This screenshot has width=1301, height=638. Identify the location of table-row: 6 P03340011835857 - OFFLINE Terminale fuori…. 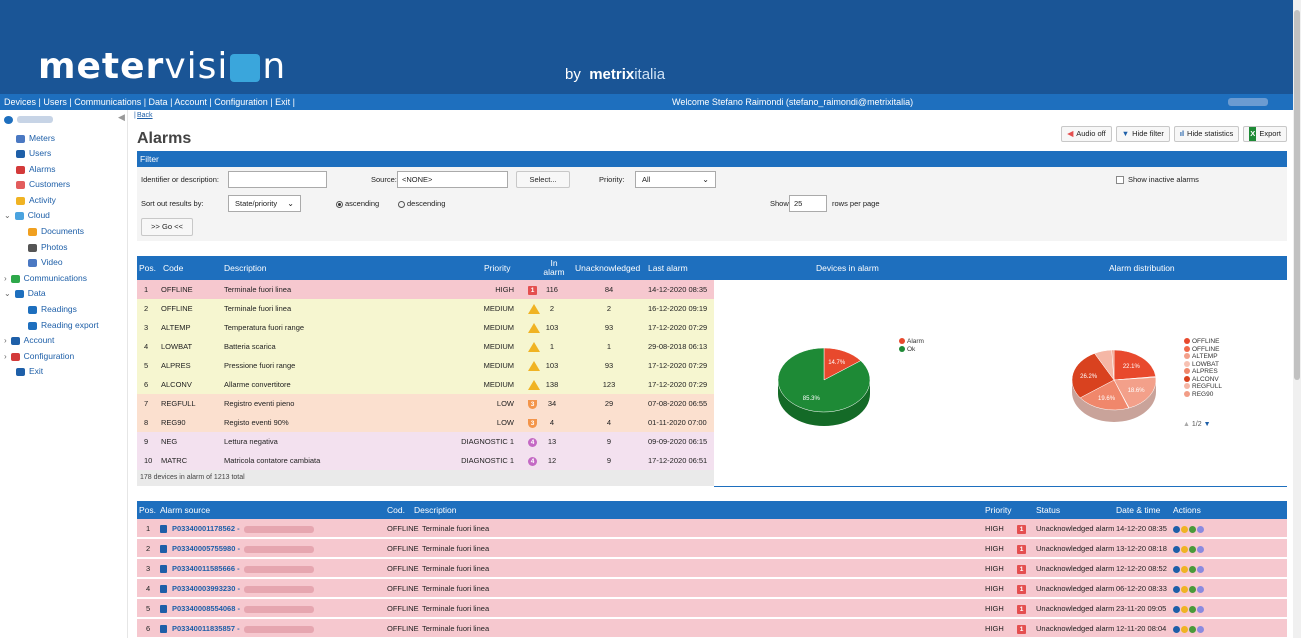
(712, 628).